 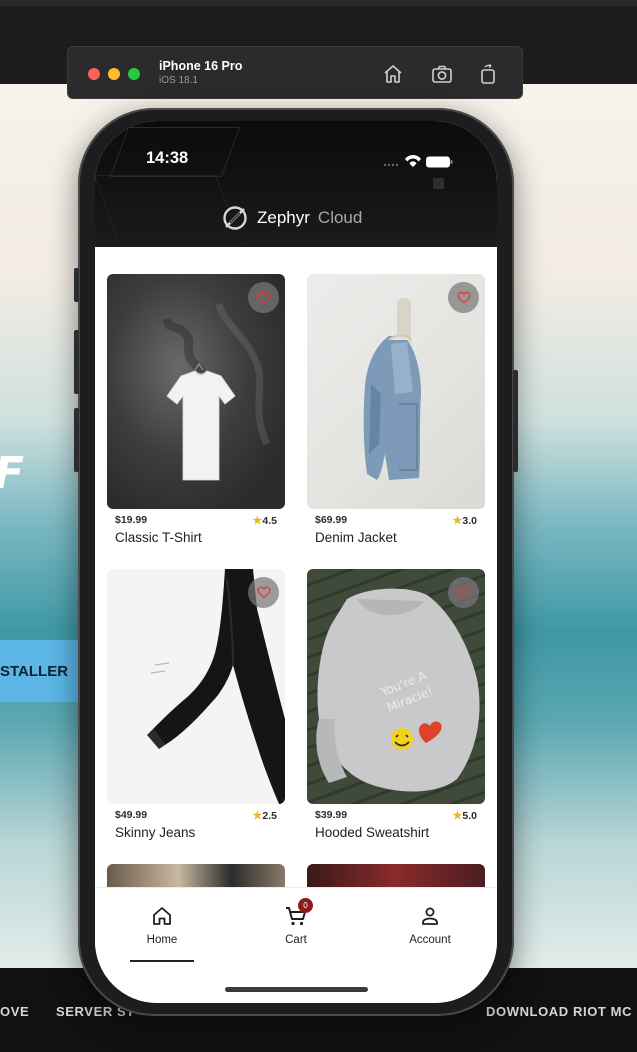 What do you see at coordinates (114, 74) in the screenshot?
I see `minimize-window-button` at bounding box center [114, 74].